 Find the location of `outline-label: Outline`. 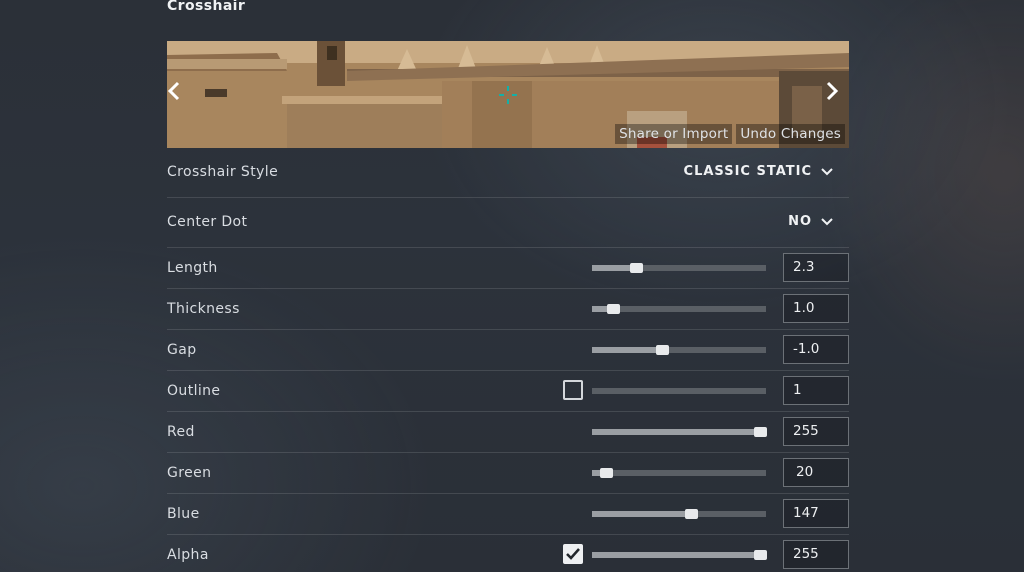

outline-label: Outline is located at coordinates (194, 391).